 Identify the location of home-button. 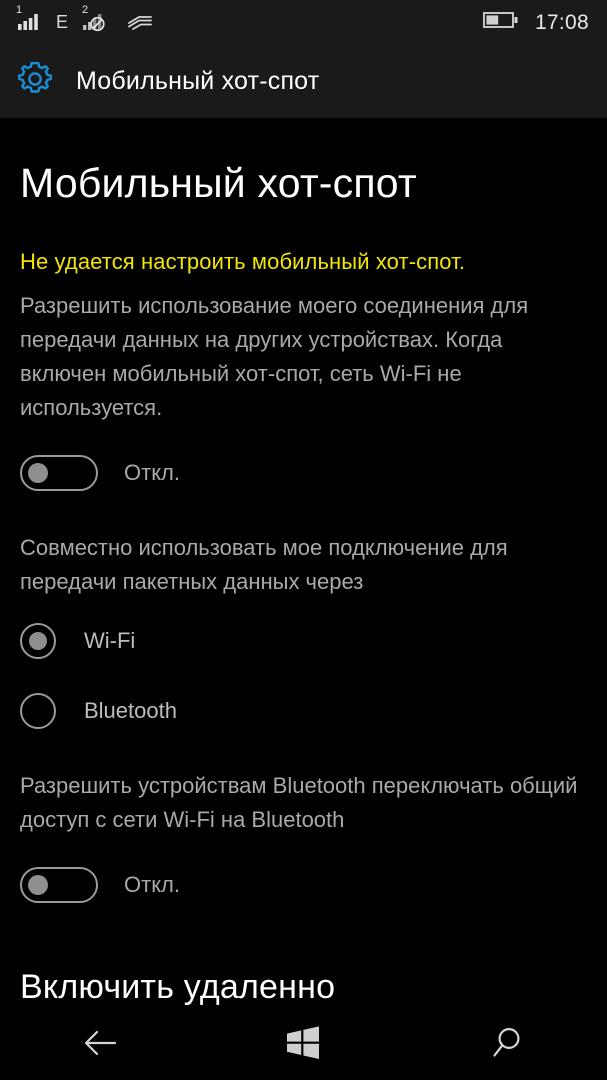
(303, 1045).